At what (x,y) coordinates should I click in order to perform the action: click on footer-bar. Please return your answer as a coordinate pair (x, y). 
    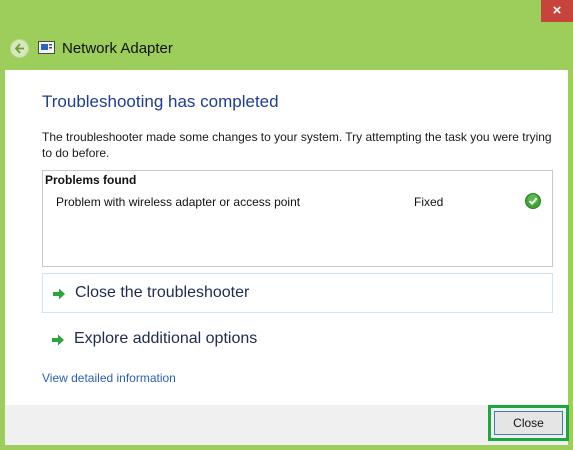
    Looking at the image, I should click on (286, 425).